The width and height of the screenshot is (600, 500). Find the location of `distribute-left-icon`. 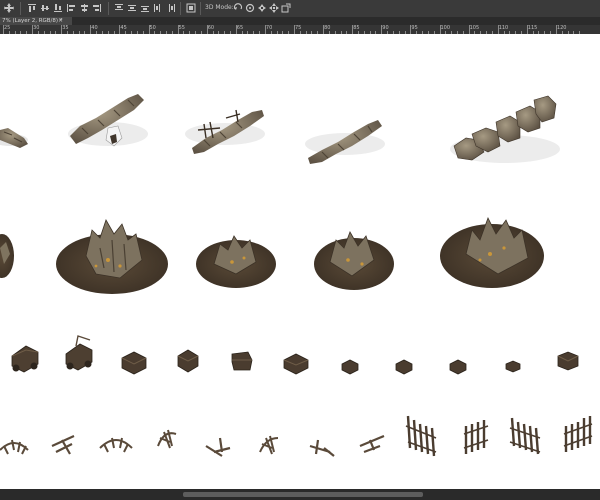

distribute-left-icon is located at coordinates (158, 8).